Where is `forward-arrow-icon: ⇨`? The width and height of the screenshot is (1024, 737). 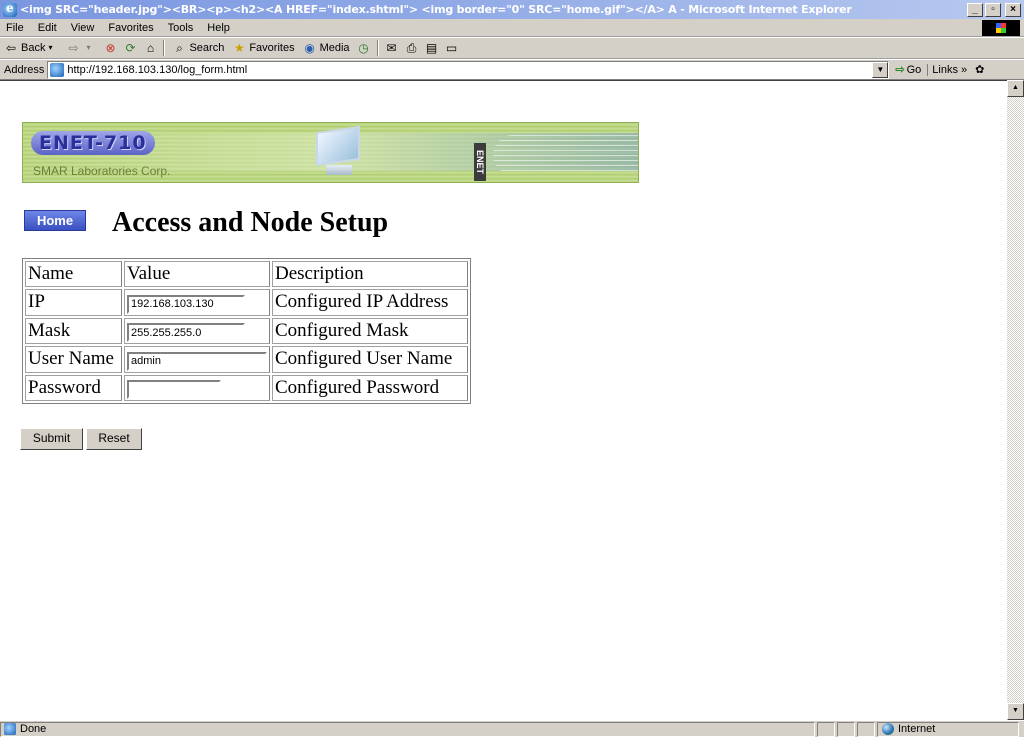
forward-arrow-icon: ⇨ is located at coordinates (73, 48).